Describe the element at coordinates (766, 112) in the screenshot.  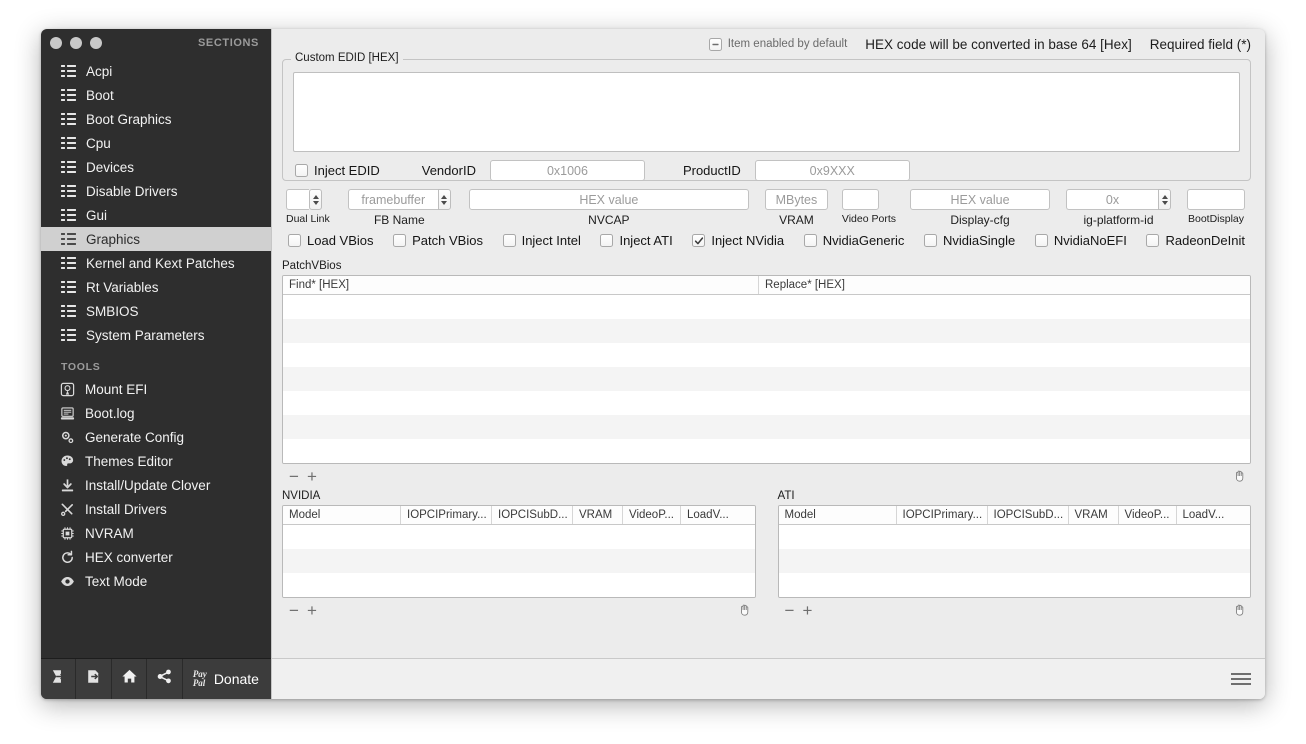
I see `custom-edid-textarea` at that location.